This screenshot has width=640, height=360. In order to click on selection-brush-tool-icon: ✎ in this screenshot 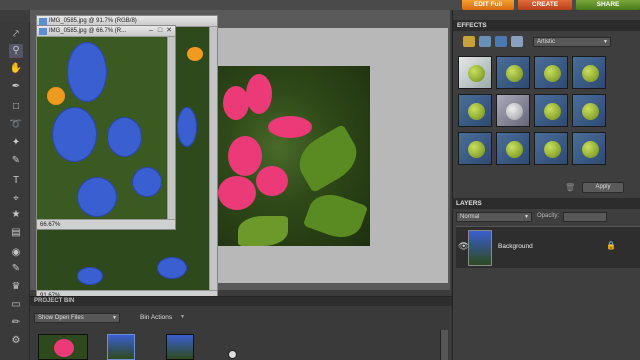, I will do `click(16, 161)`.